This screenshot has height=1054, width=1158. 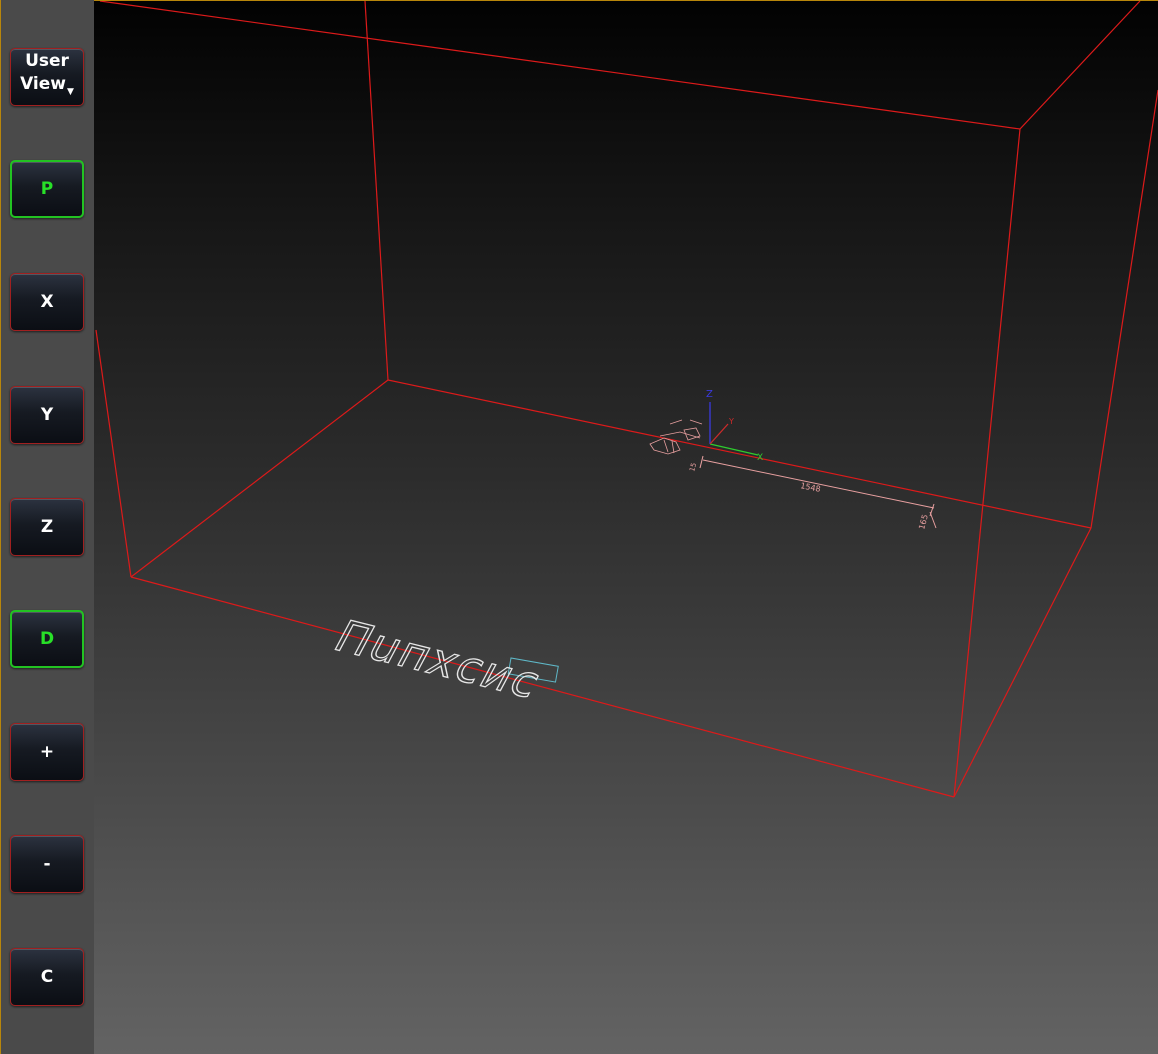 What do you see at coordinates (734, 429) in the screenshot?
I see `origin-axis-triad` at bounding box center [734, 429].